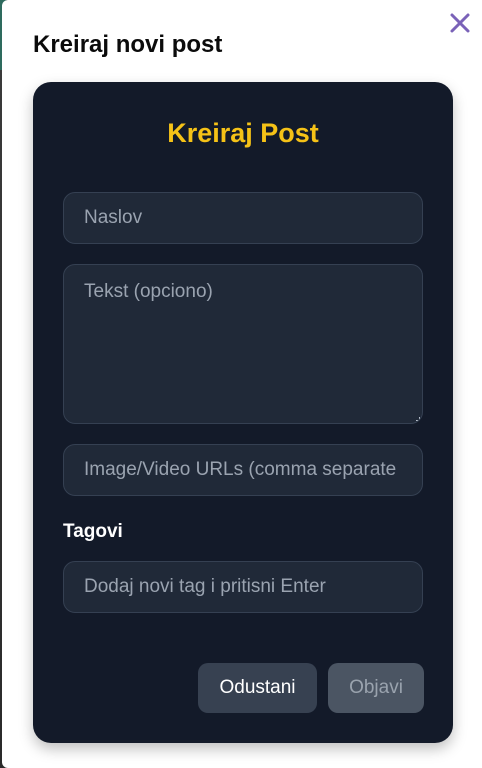 Image resolution: width=482 pixels, height=768 pixels. I want to click on title-placeholder: Naslov, so click(113, 217).